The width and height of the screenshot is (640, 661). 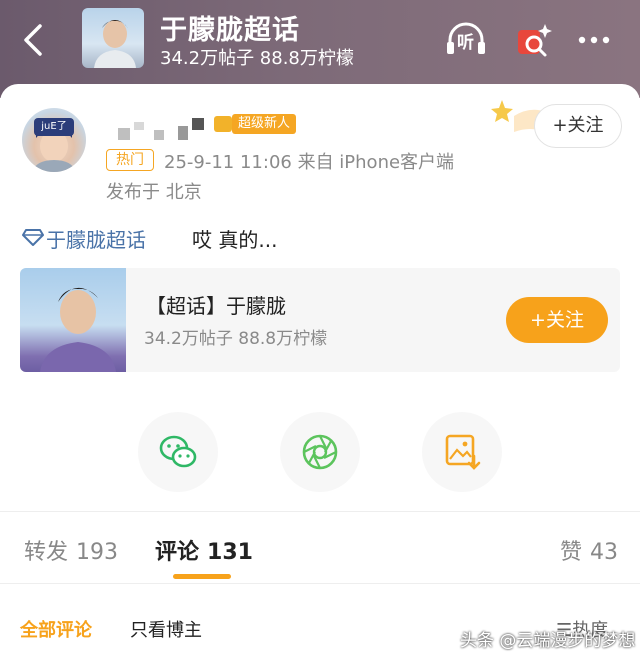 I want to click on tab-count: 193, so click(x=97, y=552).